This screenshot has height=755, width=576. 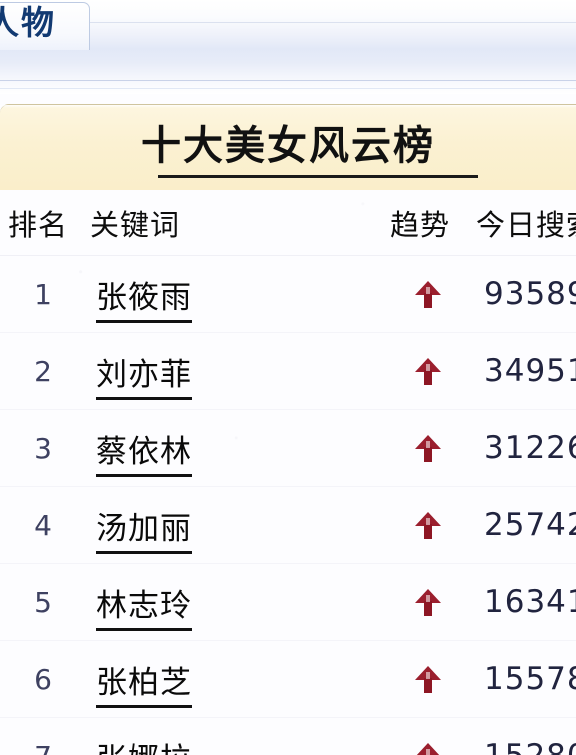 I want to click on rank-number: 1, so click(x=43, y=294).